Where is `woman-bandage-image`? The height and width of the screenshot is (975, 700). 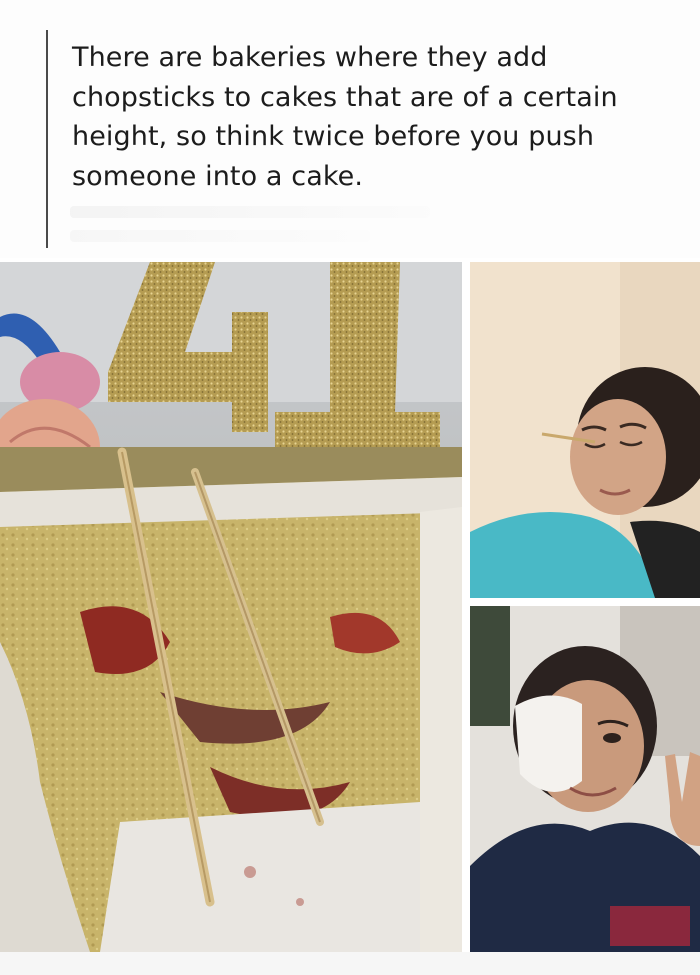
woman-bandage-image is located at coordinates (585, 779).